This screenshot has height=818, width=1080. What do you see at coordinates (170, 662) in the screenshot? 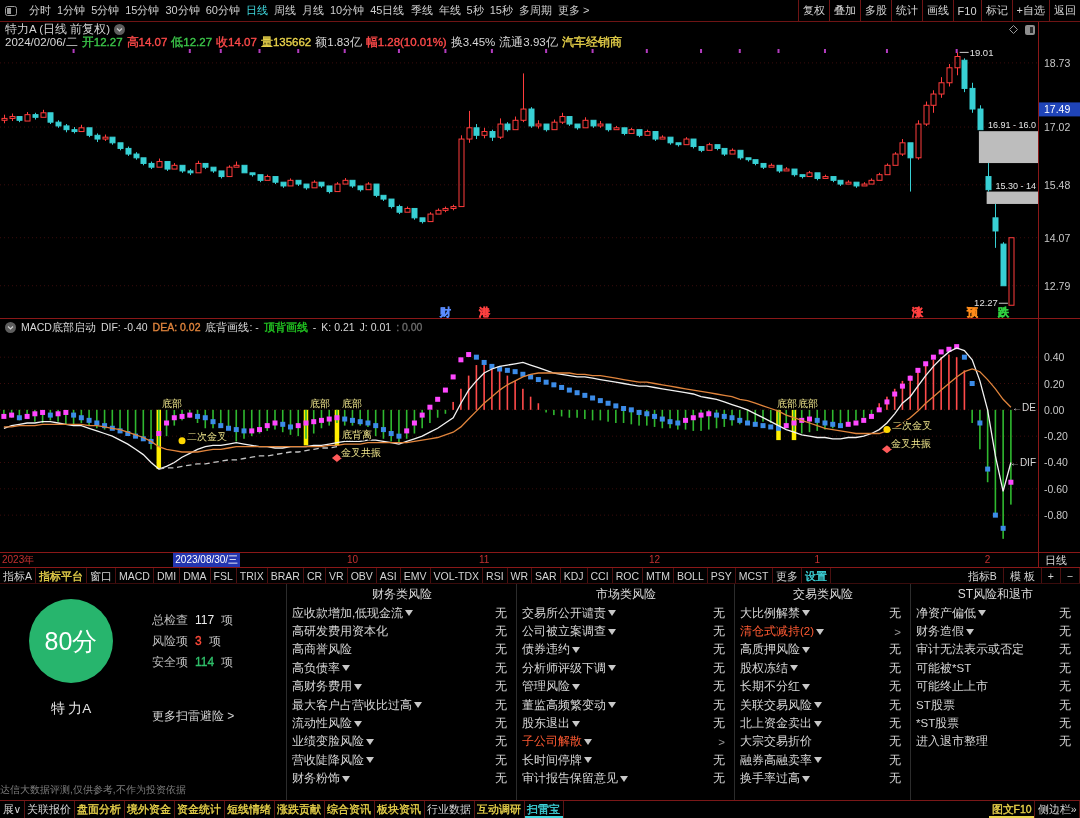
I see `stat-label: 安全项` at bounding box center [170, 662].